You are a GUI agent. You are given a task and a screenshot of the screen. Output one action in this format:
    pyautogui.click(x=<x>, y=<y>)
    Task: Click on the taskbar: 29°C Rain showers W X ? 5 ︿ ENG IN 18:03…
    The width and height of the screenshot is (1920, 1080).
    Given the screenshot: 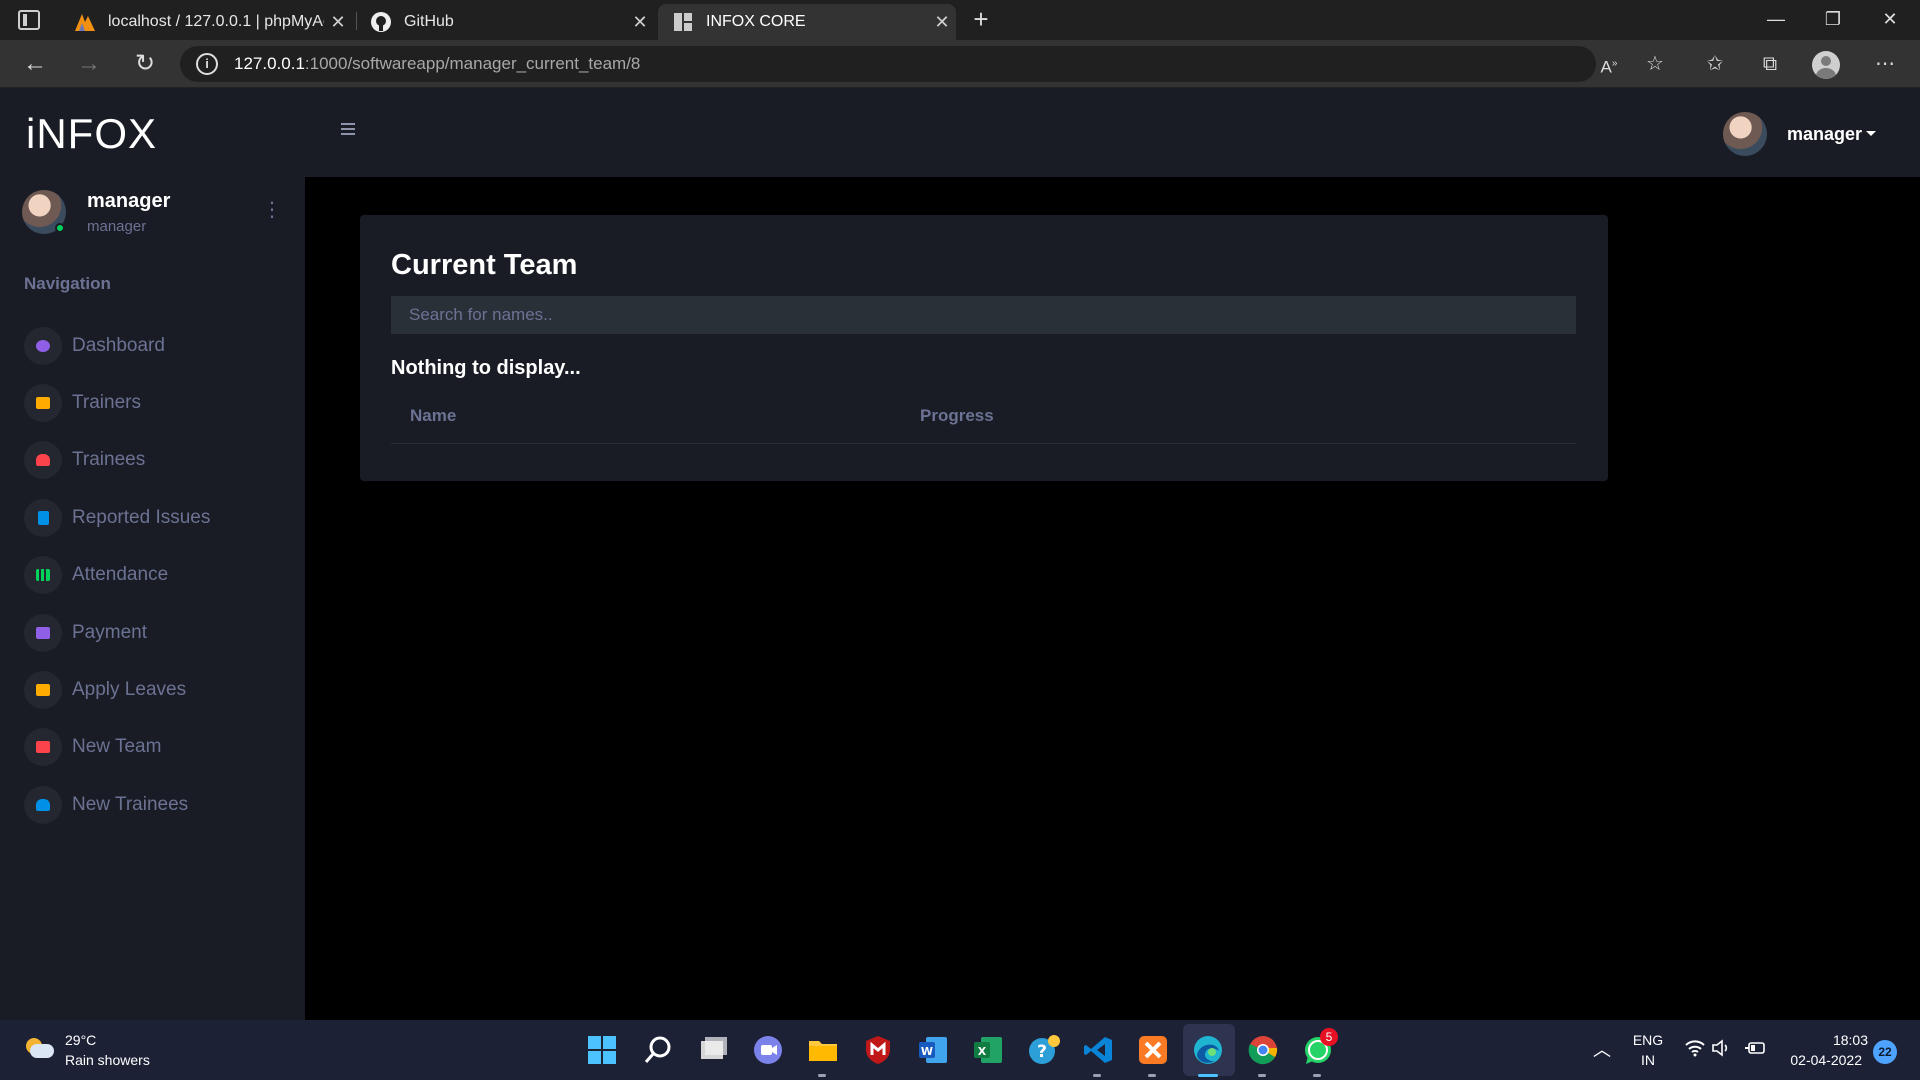 What is the action you would take?
    pyautogui.click(x=960, y=1050)
    